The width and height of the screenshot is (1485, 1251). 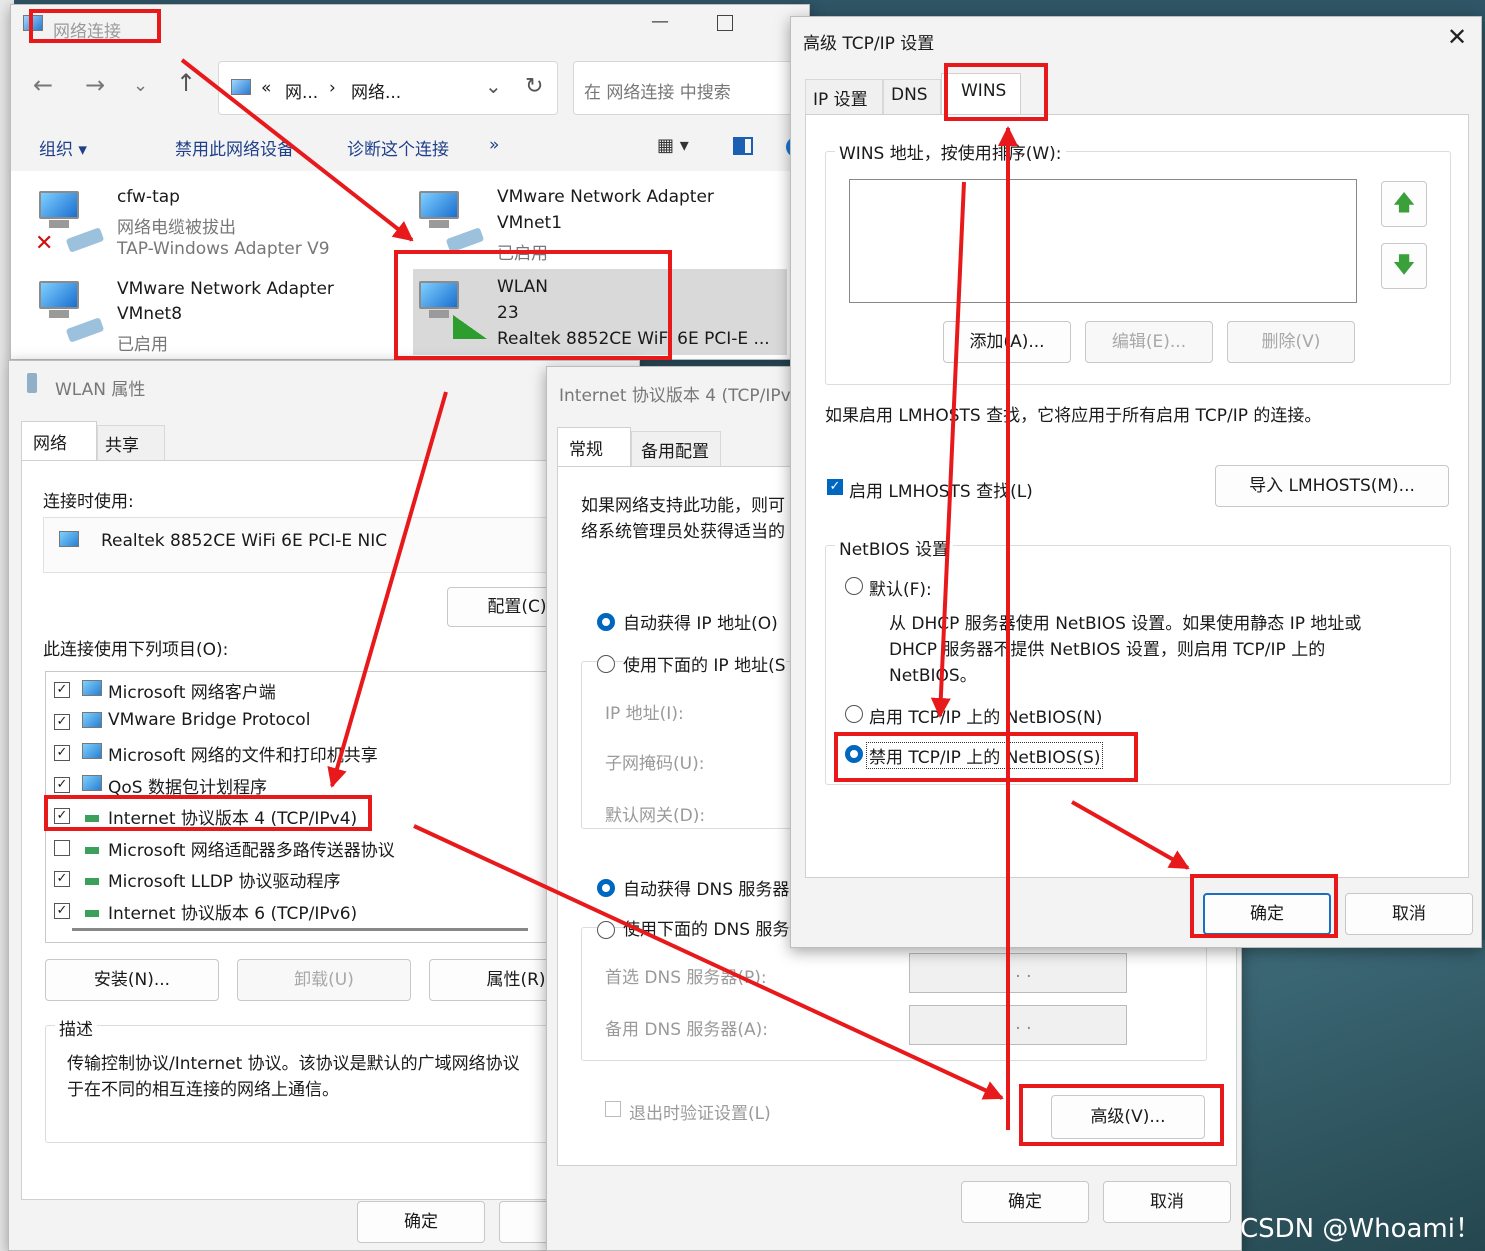 What do you see at coordinates (62, 847) in the screenshot?
I see `item-checkbox` at bounding box center [62, 847].